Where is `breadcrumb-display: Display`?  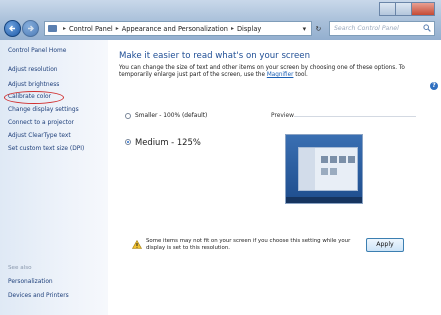
breadcrumb-display: Display is located at coordinates (249, 29).